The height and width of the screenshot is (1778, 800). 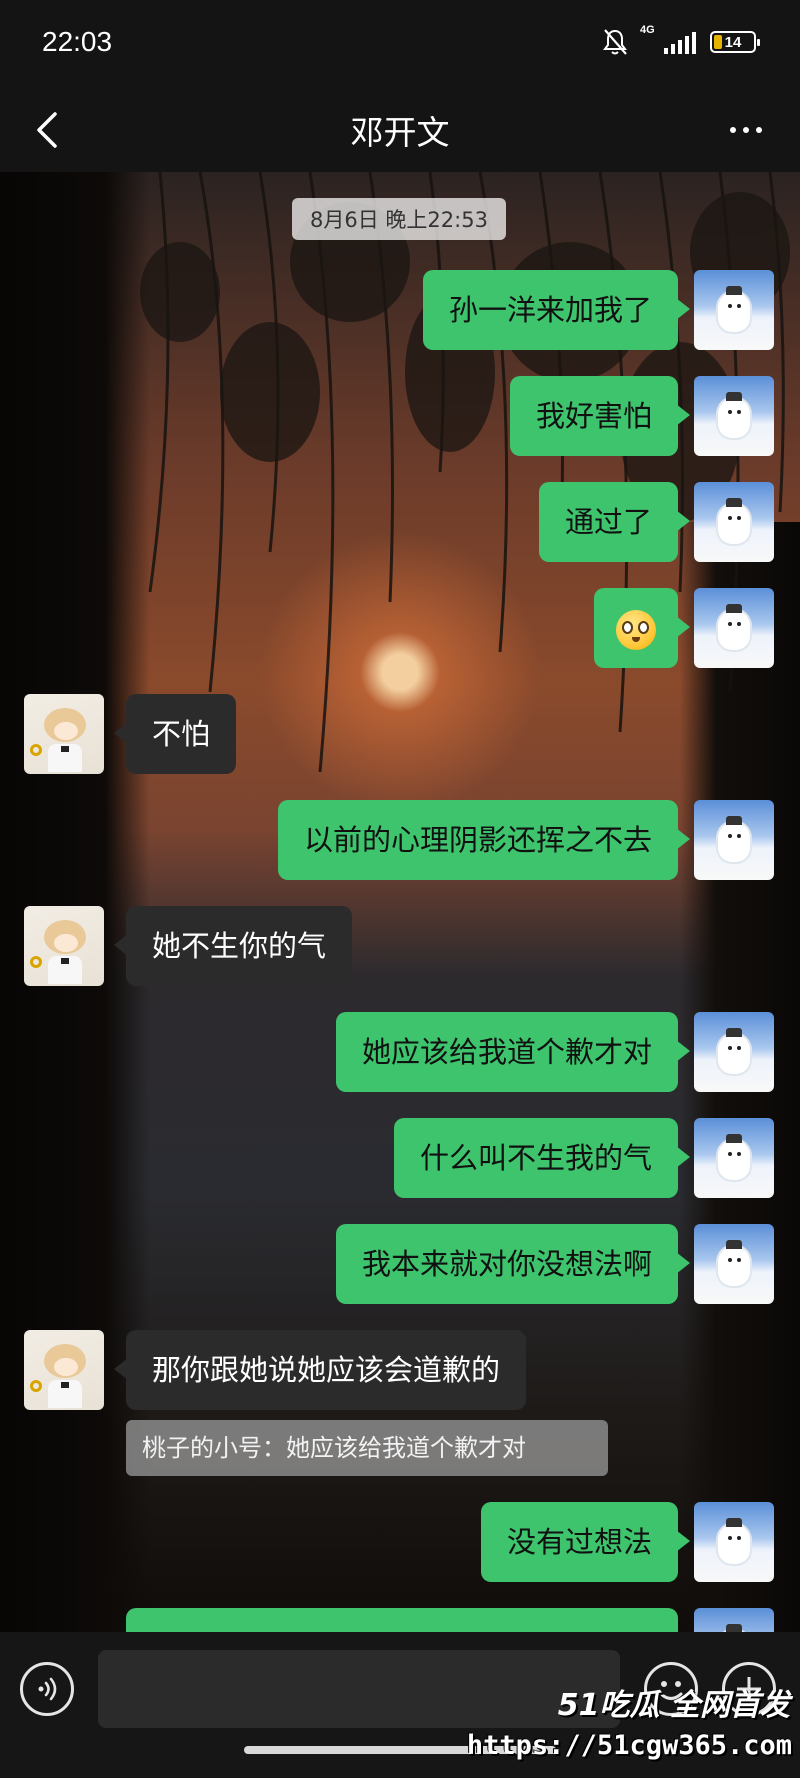 What do you see at coordinates (359, 1689) in the screenshot?
I see `message-input` at bounding box center [359, 1689].